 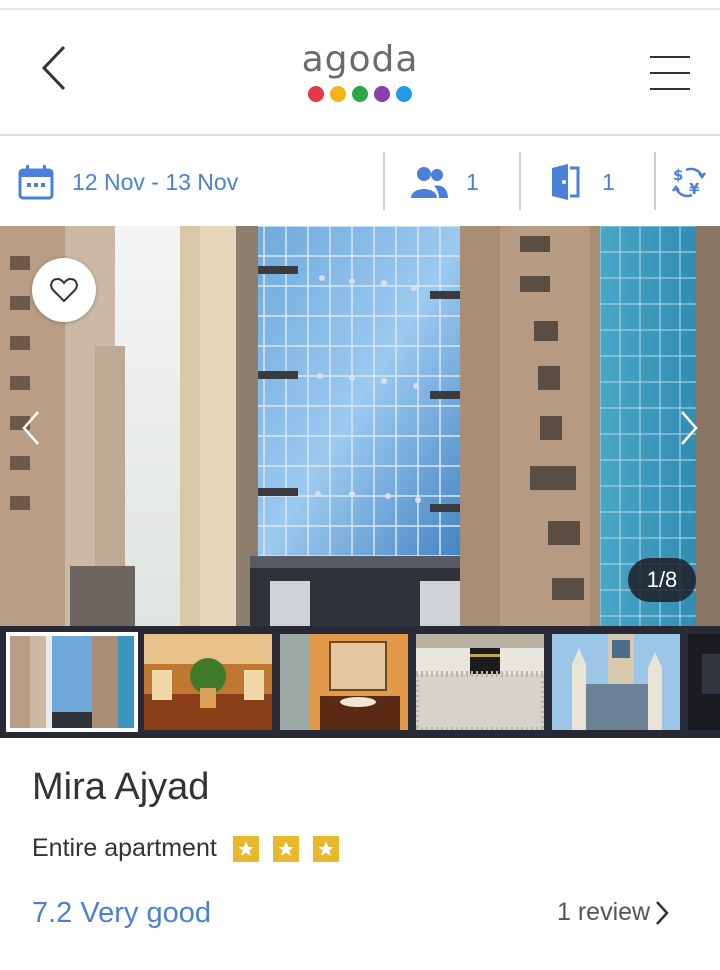 I want to click on date-selector: 12 Nov - 13 Nov, so click(x=128, y=182).